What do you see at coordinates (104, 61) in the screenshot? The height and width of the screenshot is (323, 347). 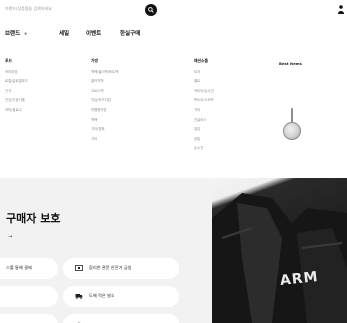 I see `menu-column-heading: 가방` at bounding box center [104, 61].